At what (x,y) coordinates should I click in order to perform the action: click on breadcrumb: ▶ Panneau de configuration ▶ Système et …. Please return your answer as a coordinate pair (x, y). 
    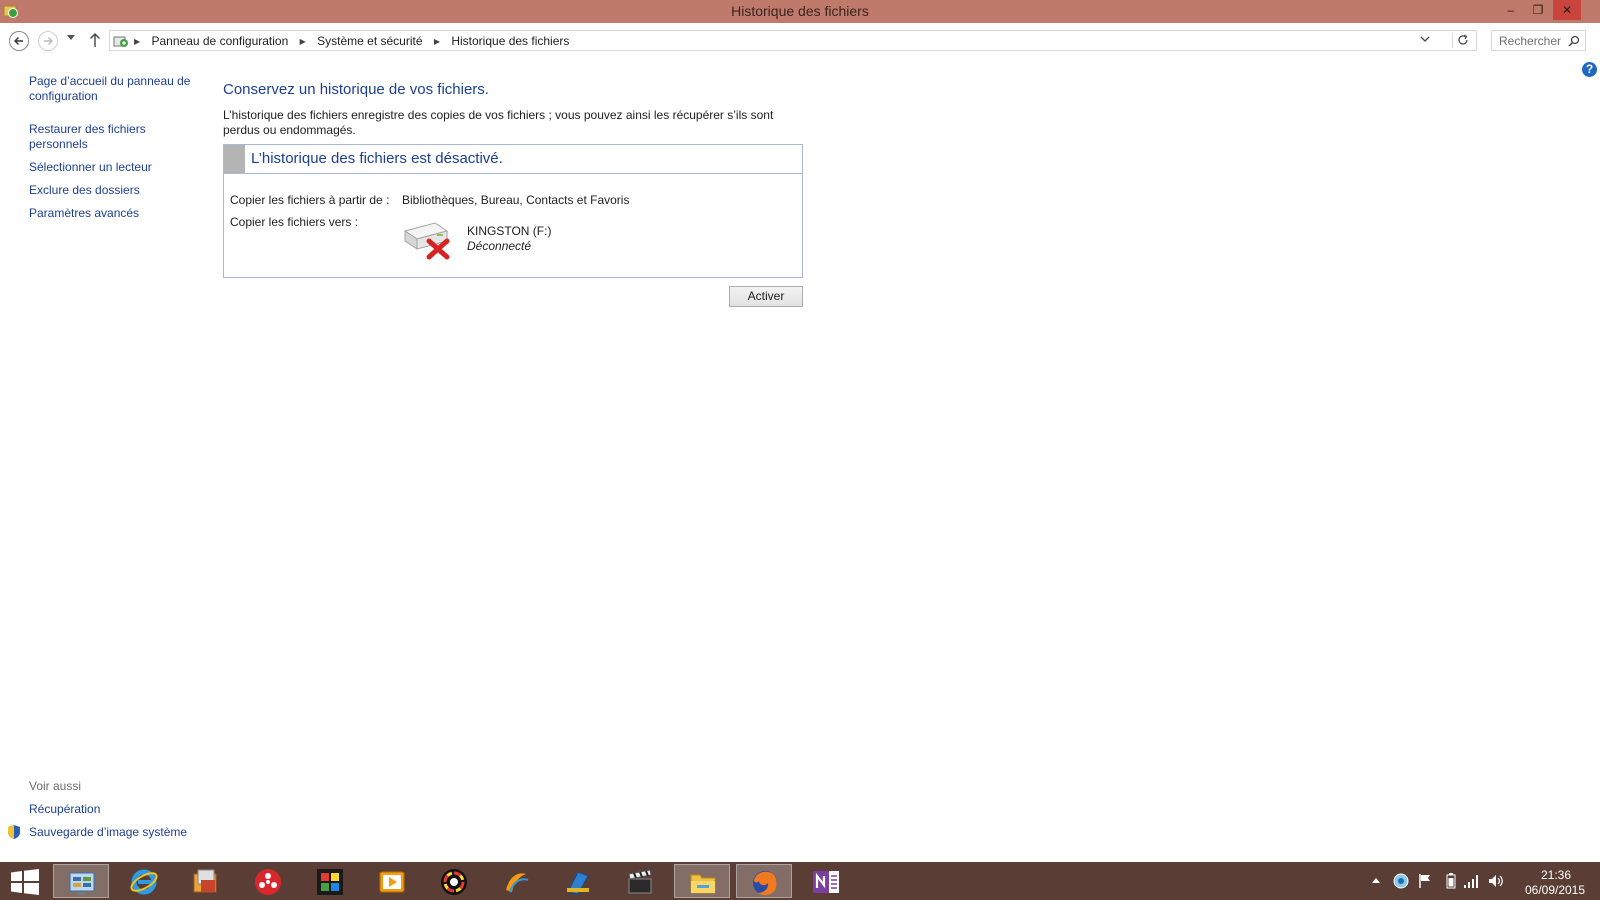
    Looking at the image, I should click on (355, 41).